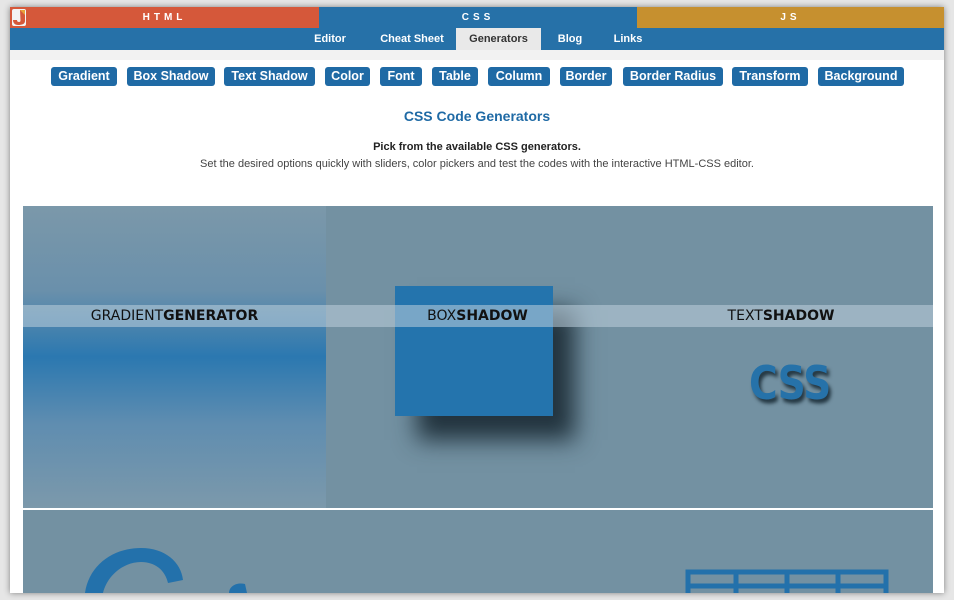 Image resolution: width=954 pixels, height=600 pixels. I want to click on subnav-editor: Editor, so click(330, 39).